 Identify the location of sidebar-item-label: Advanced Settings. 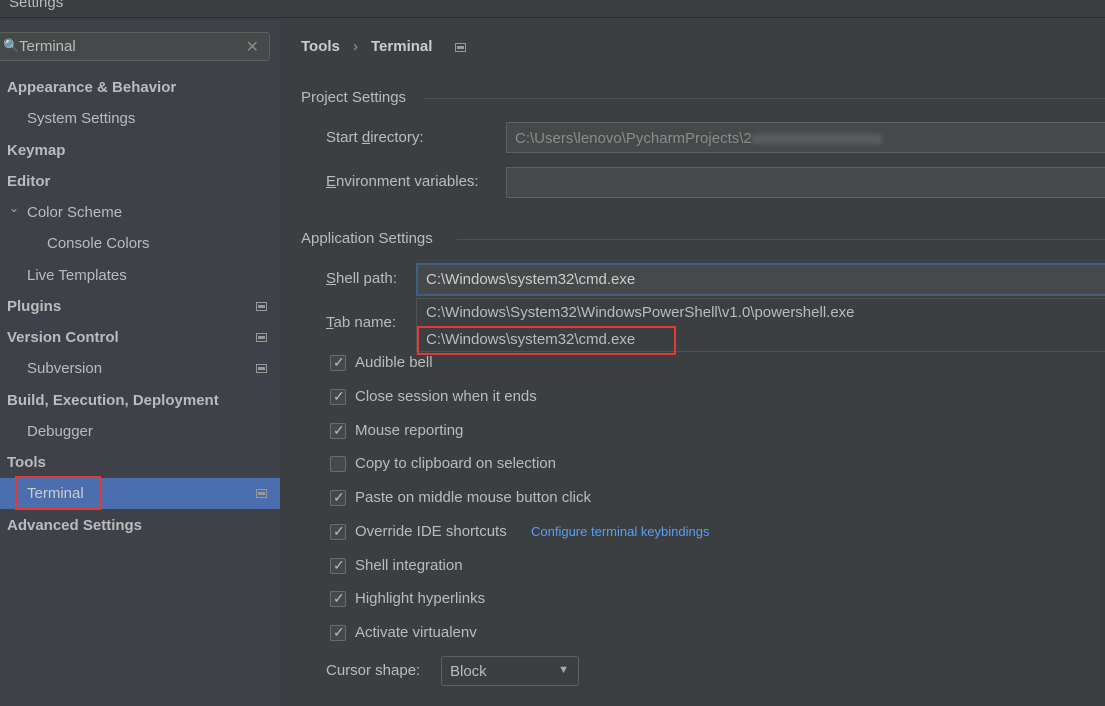
(75, 525).